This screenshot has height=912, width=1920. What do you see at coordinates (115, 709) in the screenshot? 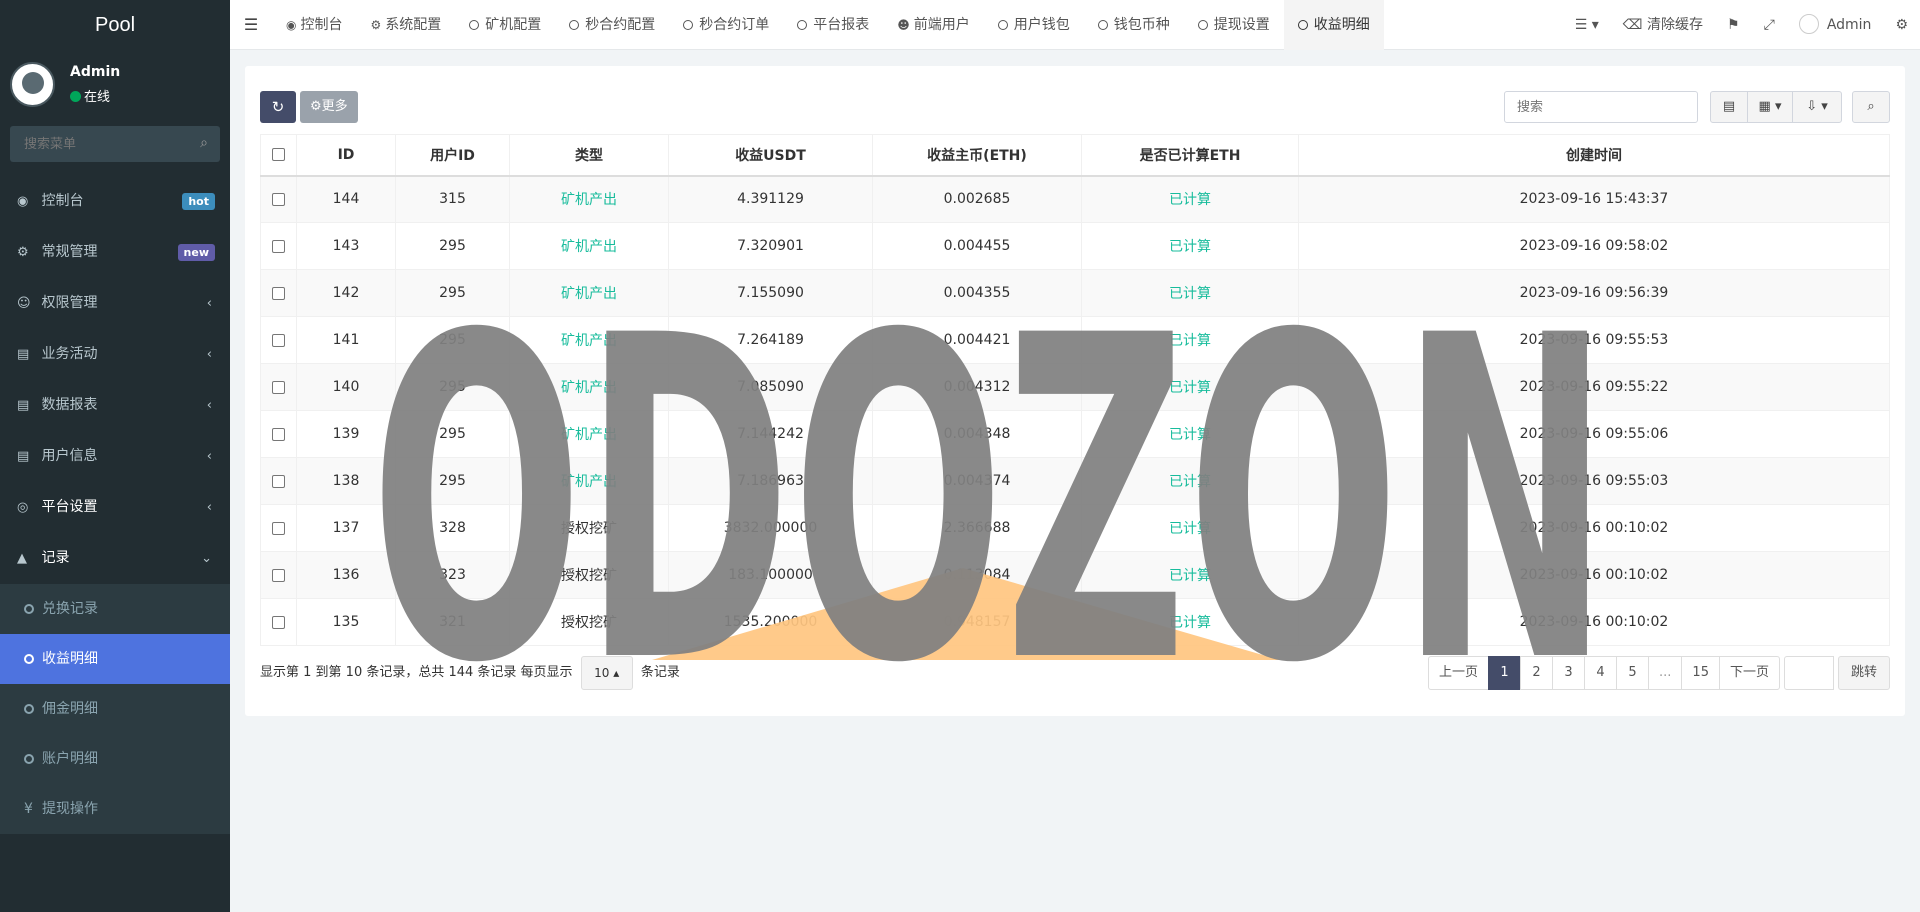
I see `sidebar-subitem-commission: 佣金明细` at bounding box center [115, 709].